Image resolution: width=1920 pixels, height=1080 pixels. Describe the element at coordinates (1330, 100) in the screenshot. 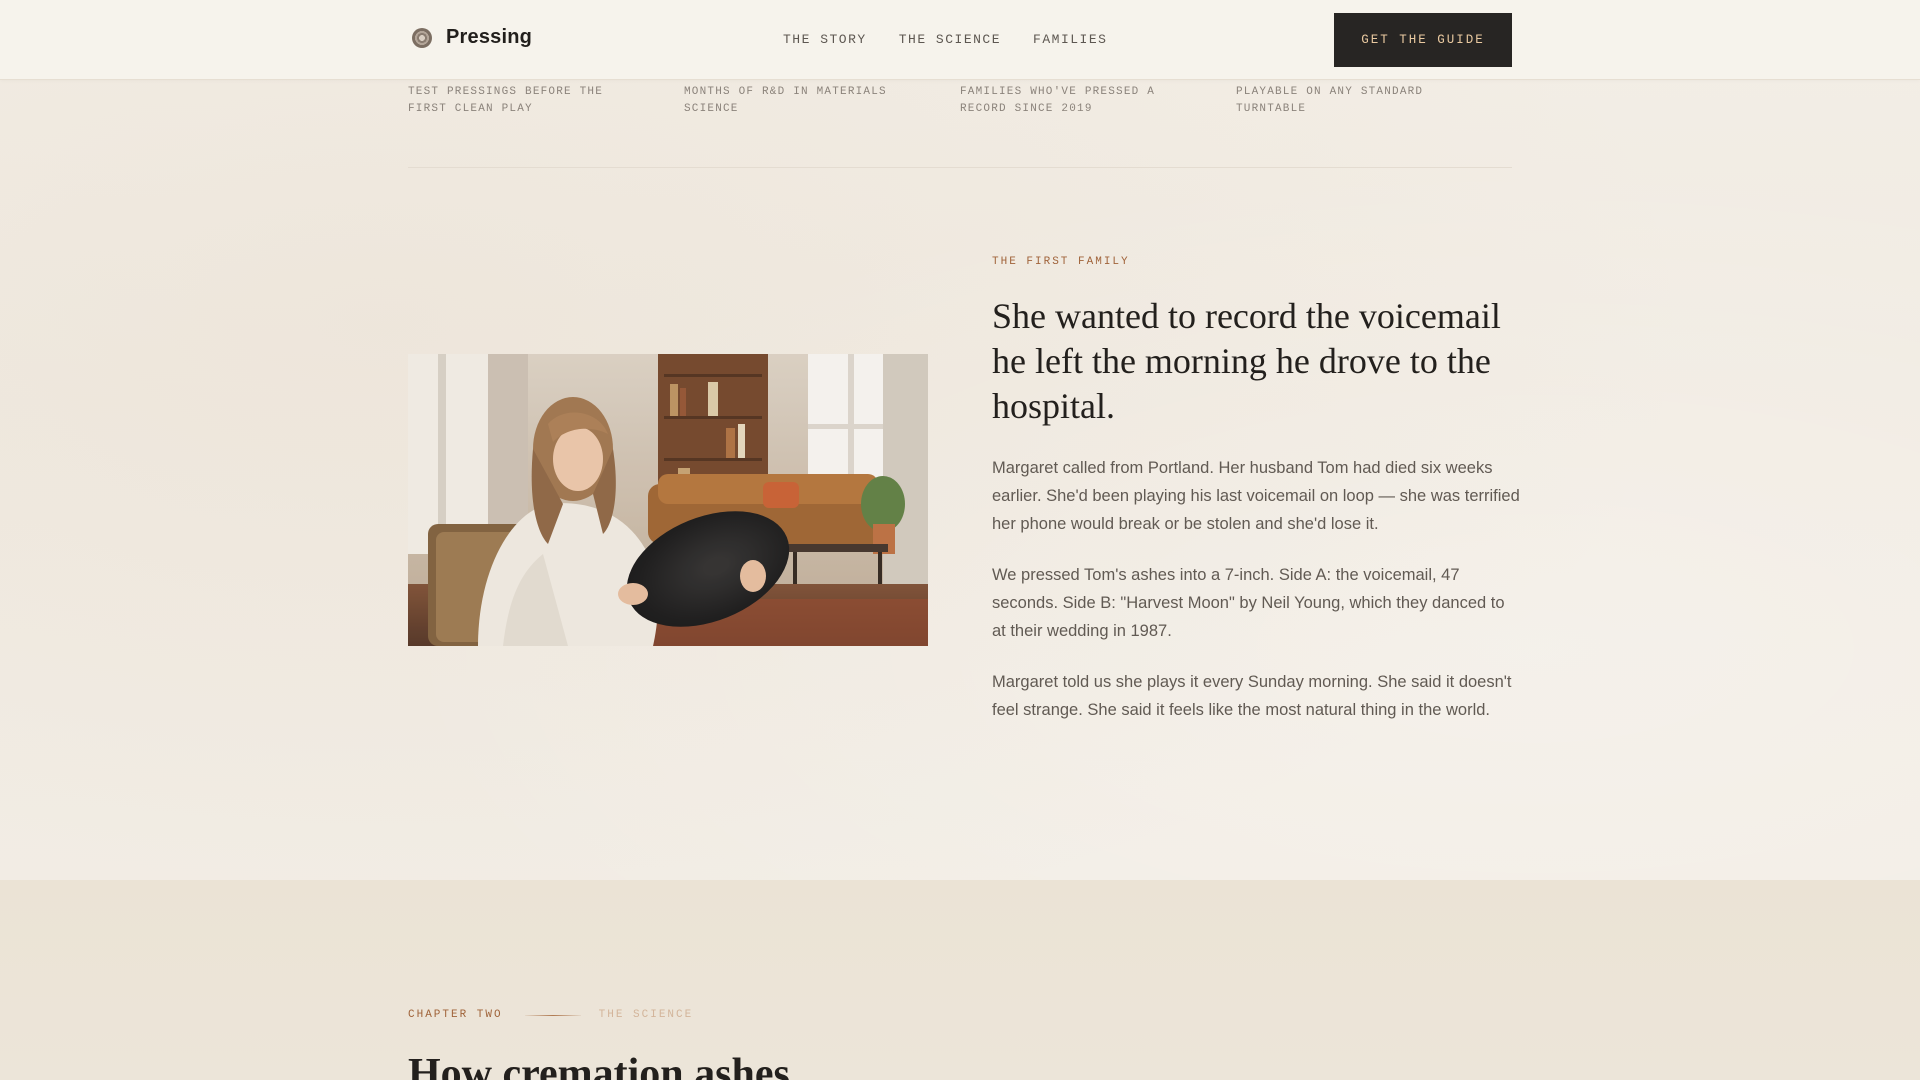

I see `stat-playable: PLAYABLE ON ANY STANDARD TURNTABLE` at that location.